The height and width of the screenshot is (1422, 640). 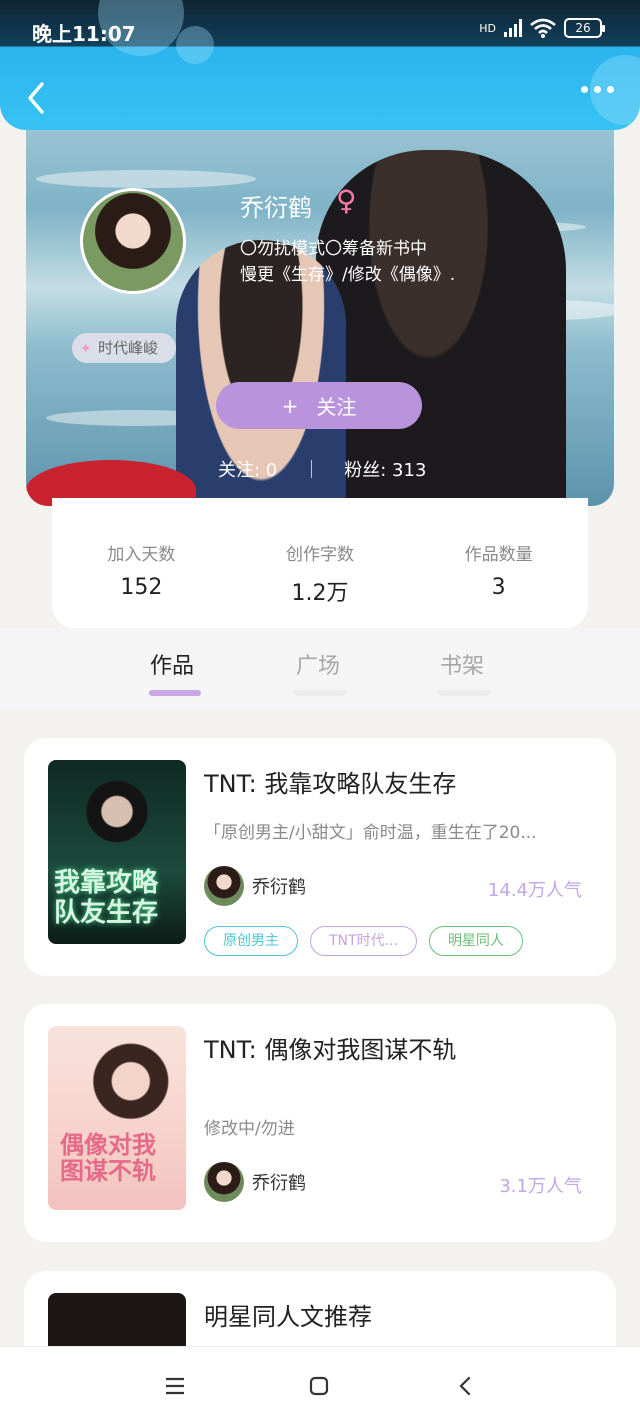 What do you see at coordinates (141, 555) in the screenshot?
I see `stat-label: 加入天数` at bounding box center [141, 555].